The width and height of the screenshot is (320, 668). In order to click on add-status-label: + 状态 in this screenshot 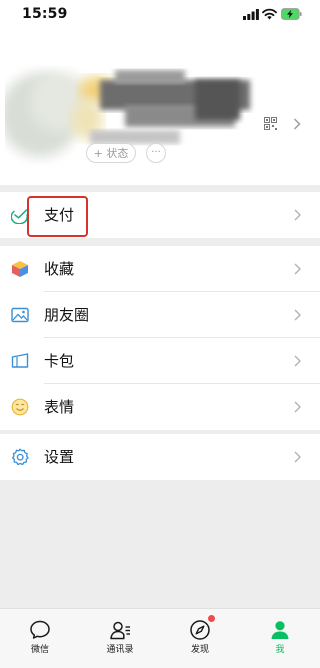, I will do `click(111, 153)`.